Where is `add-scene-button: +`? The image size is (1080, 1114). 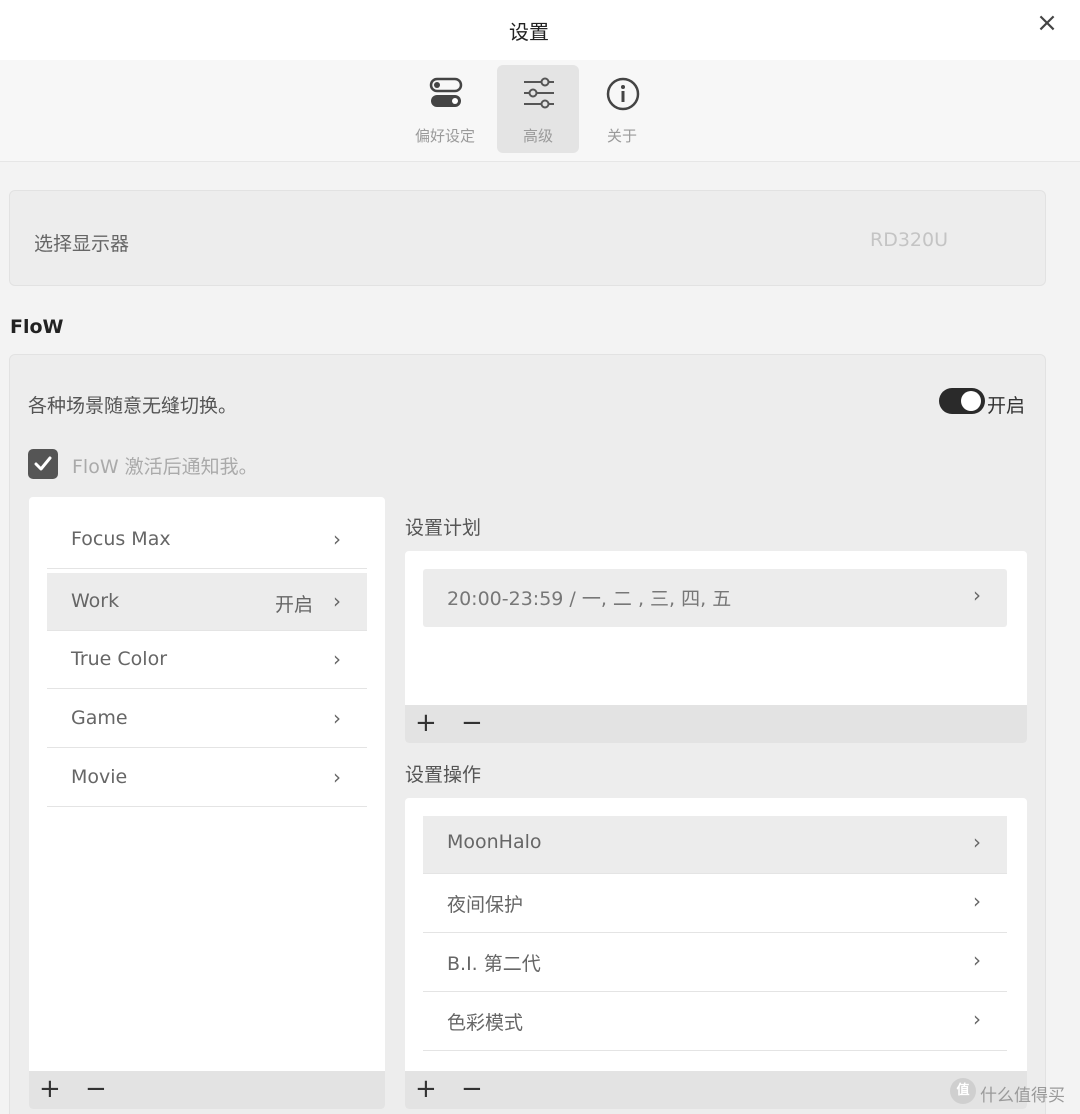 add-scene-button: + is located at coordinates (50, 1089).